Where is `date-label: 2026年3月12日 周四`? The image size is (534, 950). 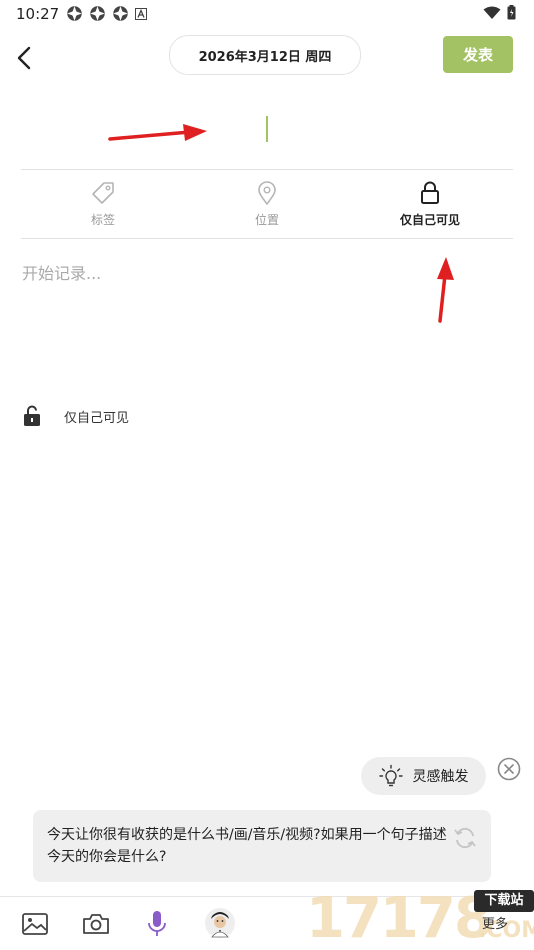
date-label: 2026年3月12日 周四 is located at coordinates (265, 57).